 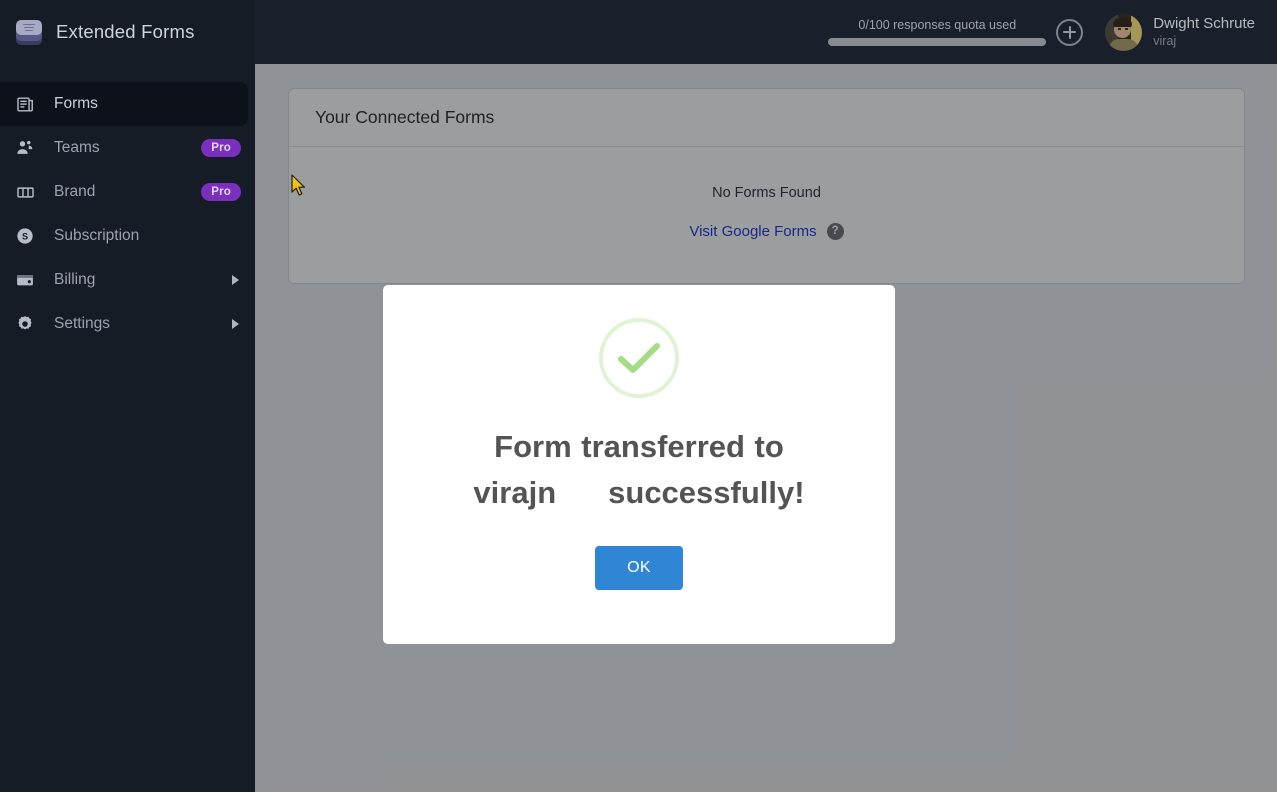 What do you see at coordinates (25, 104) in the screenshot?
I see `forms-icon` at bounding box center [25, 104].